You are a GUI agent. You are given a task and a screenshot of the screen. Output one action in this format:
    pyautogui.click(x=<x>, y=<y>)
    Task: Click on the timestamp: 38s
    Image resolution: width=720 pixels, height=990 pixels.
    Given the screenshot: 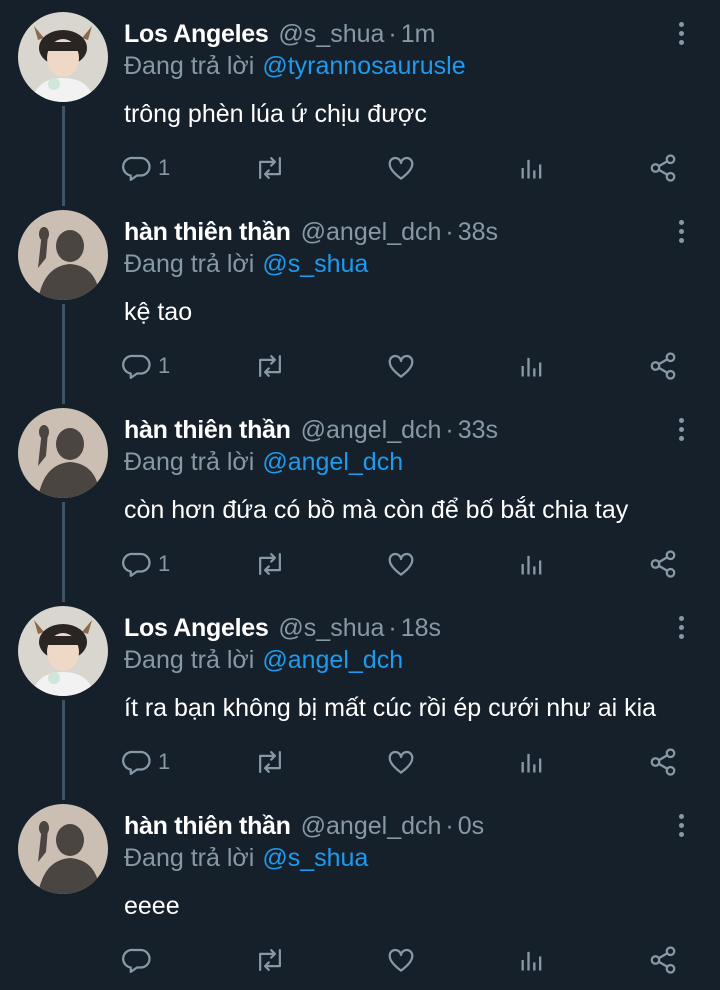 What is the action you would take?
    pyautogui.click(x=478, y=232)
    